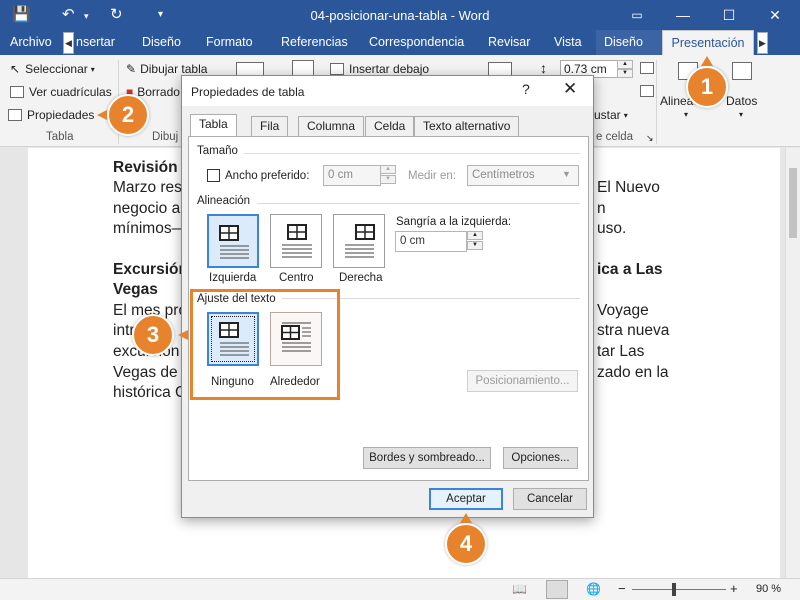 Image resolution: width=800 pixels, height=600 pixels. Describe the element at coordinates (102, 115) in the screenshot. I see `callout-2-arrow` at that location.